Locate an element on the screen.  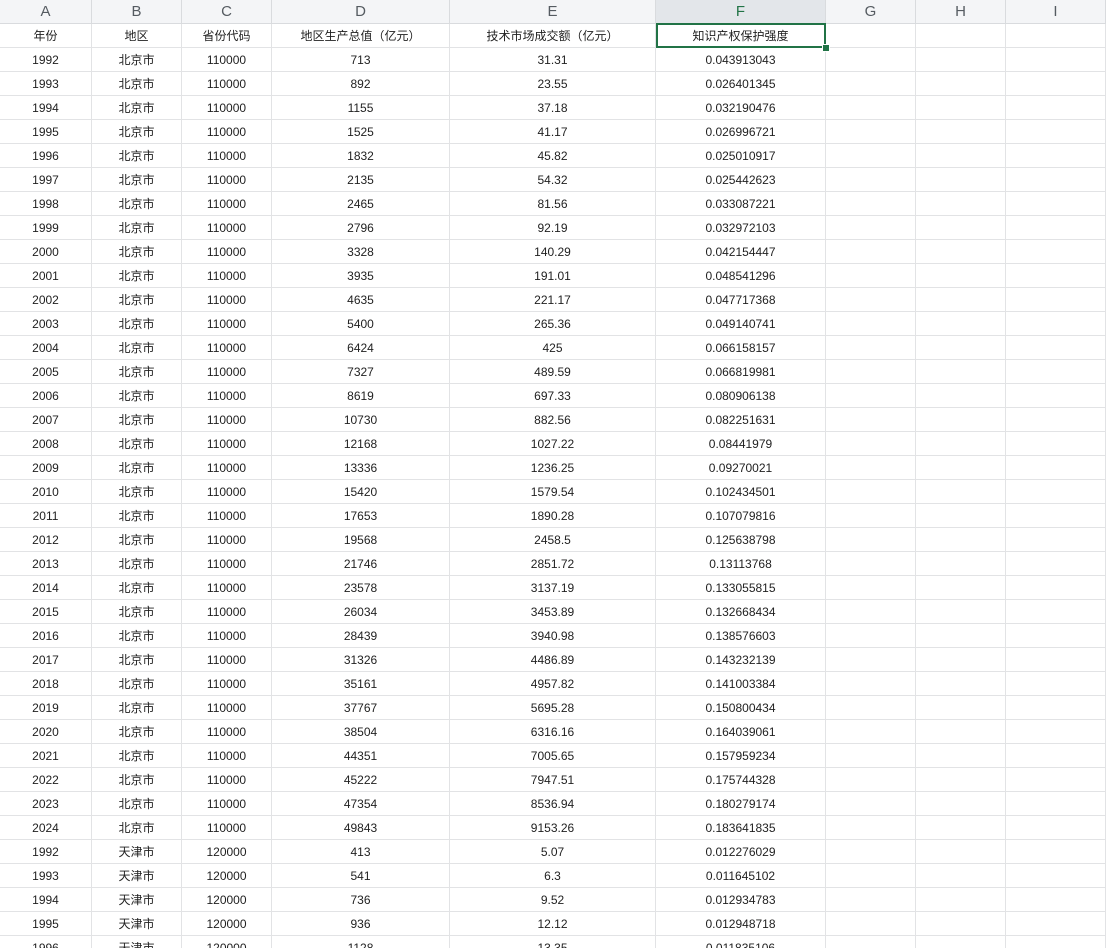
table-cell: 0.164039061 is located at coordinates (741, 732).